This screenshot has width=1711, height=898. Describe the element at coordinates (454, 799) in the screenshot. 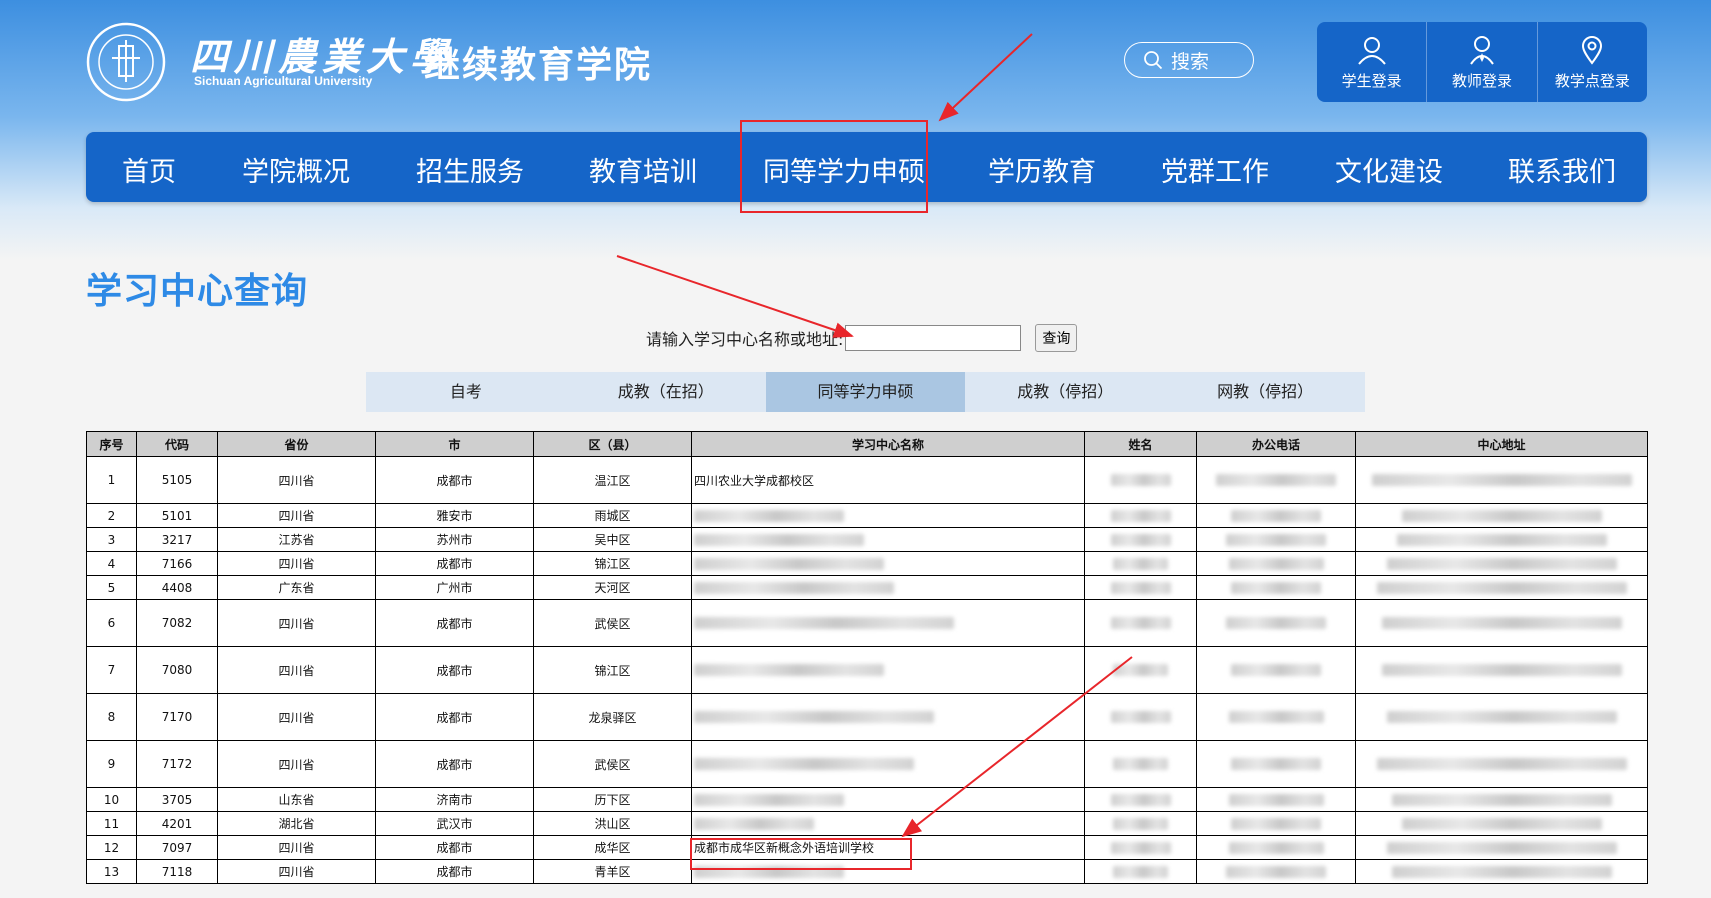

I see `city-cell: 济南市` at that location.